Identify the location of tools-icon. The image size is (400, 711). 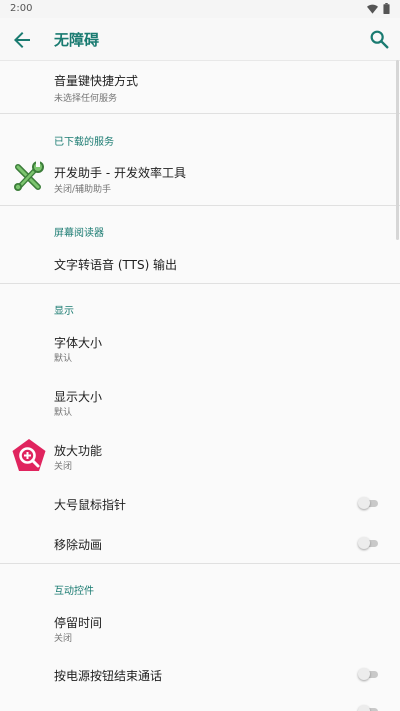
(29, 176).